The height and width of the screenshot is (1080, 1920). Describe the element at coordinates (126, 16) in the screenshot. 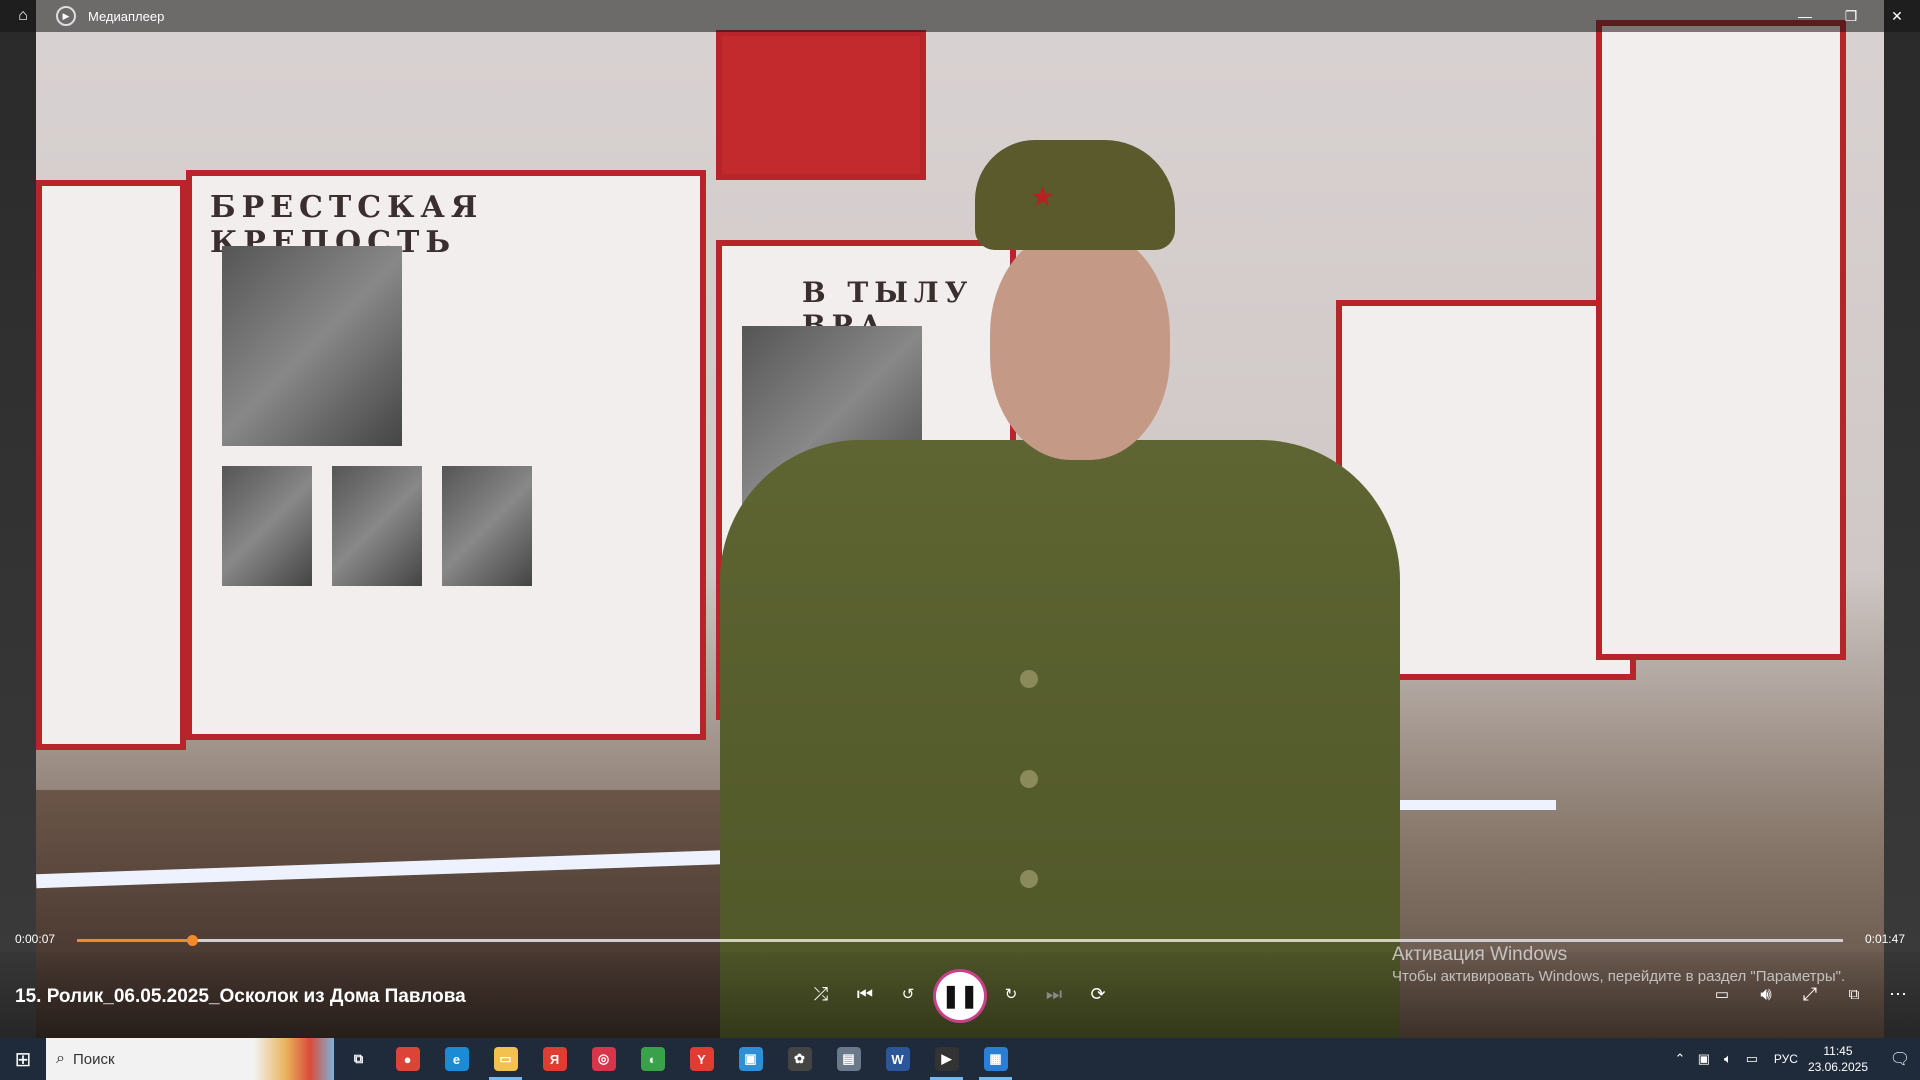

I see `app-title: Медиаплеер` at that location.